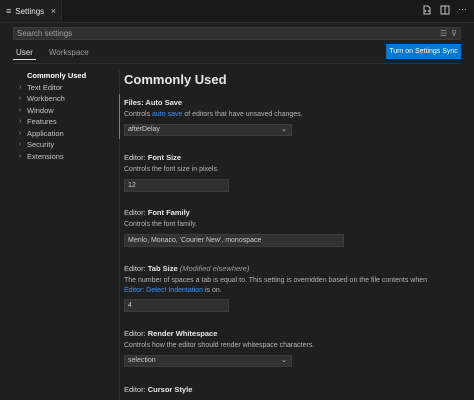  I want to click on setting-title: Editor: Font Family, so click(294, 213).